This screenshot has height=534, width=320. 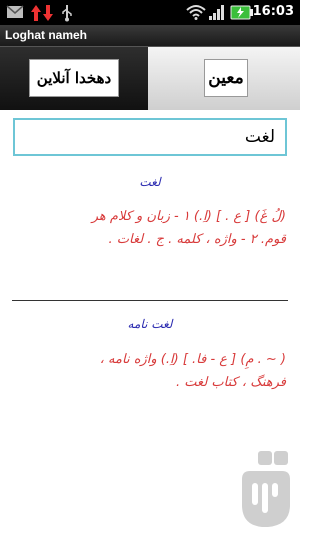 I want to click on battery-icon, so click(x=242, y=14).